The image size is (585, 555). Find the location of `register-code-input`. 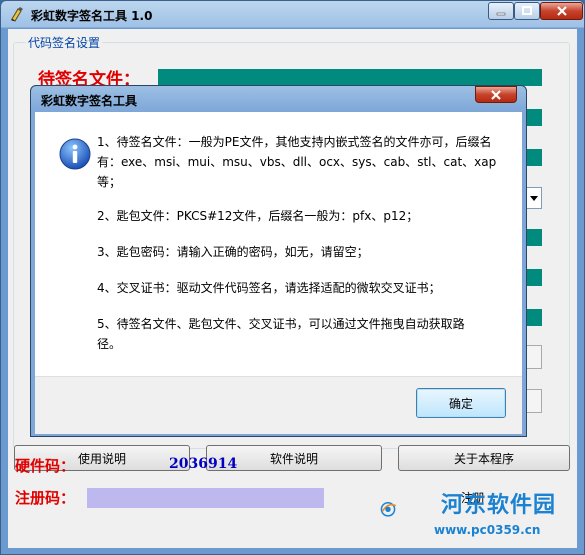

register-code-input is located at coordinates (205, 498).